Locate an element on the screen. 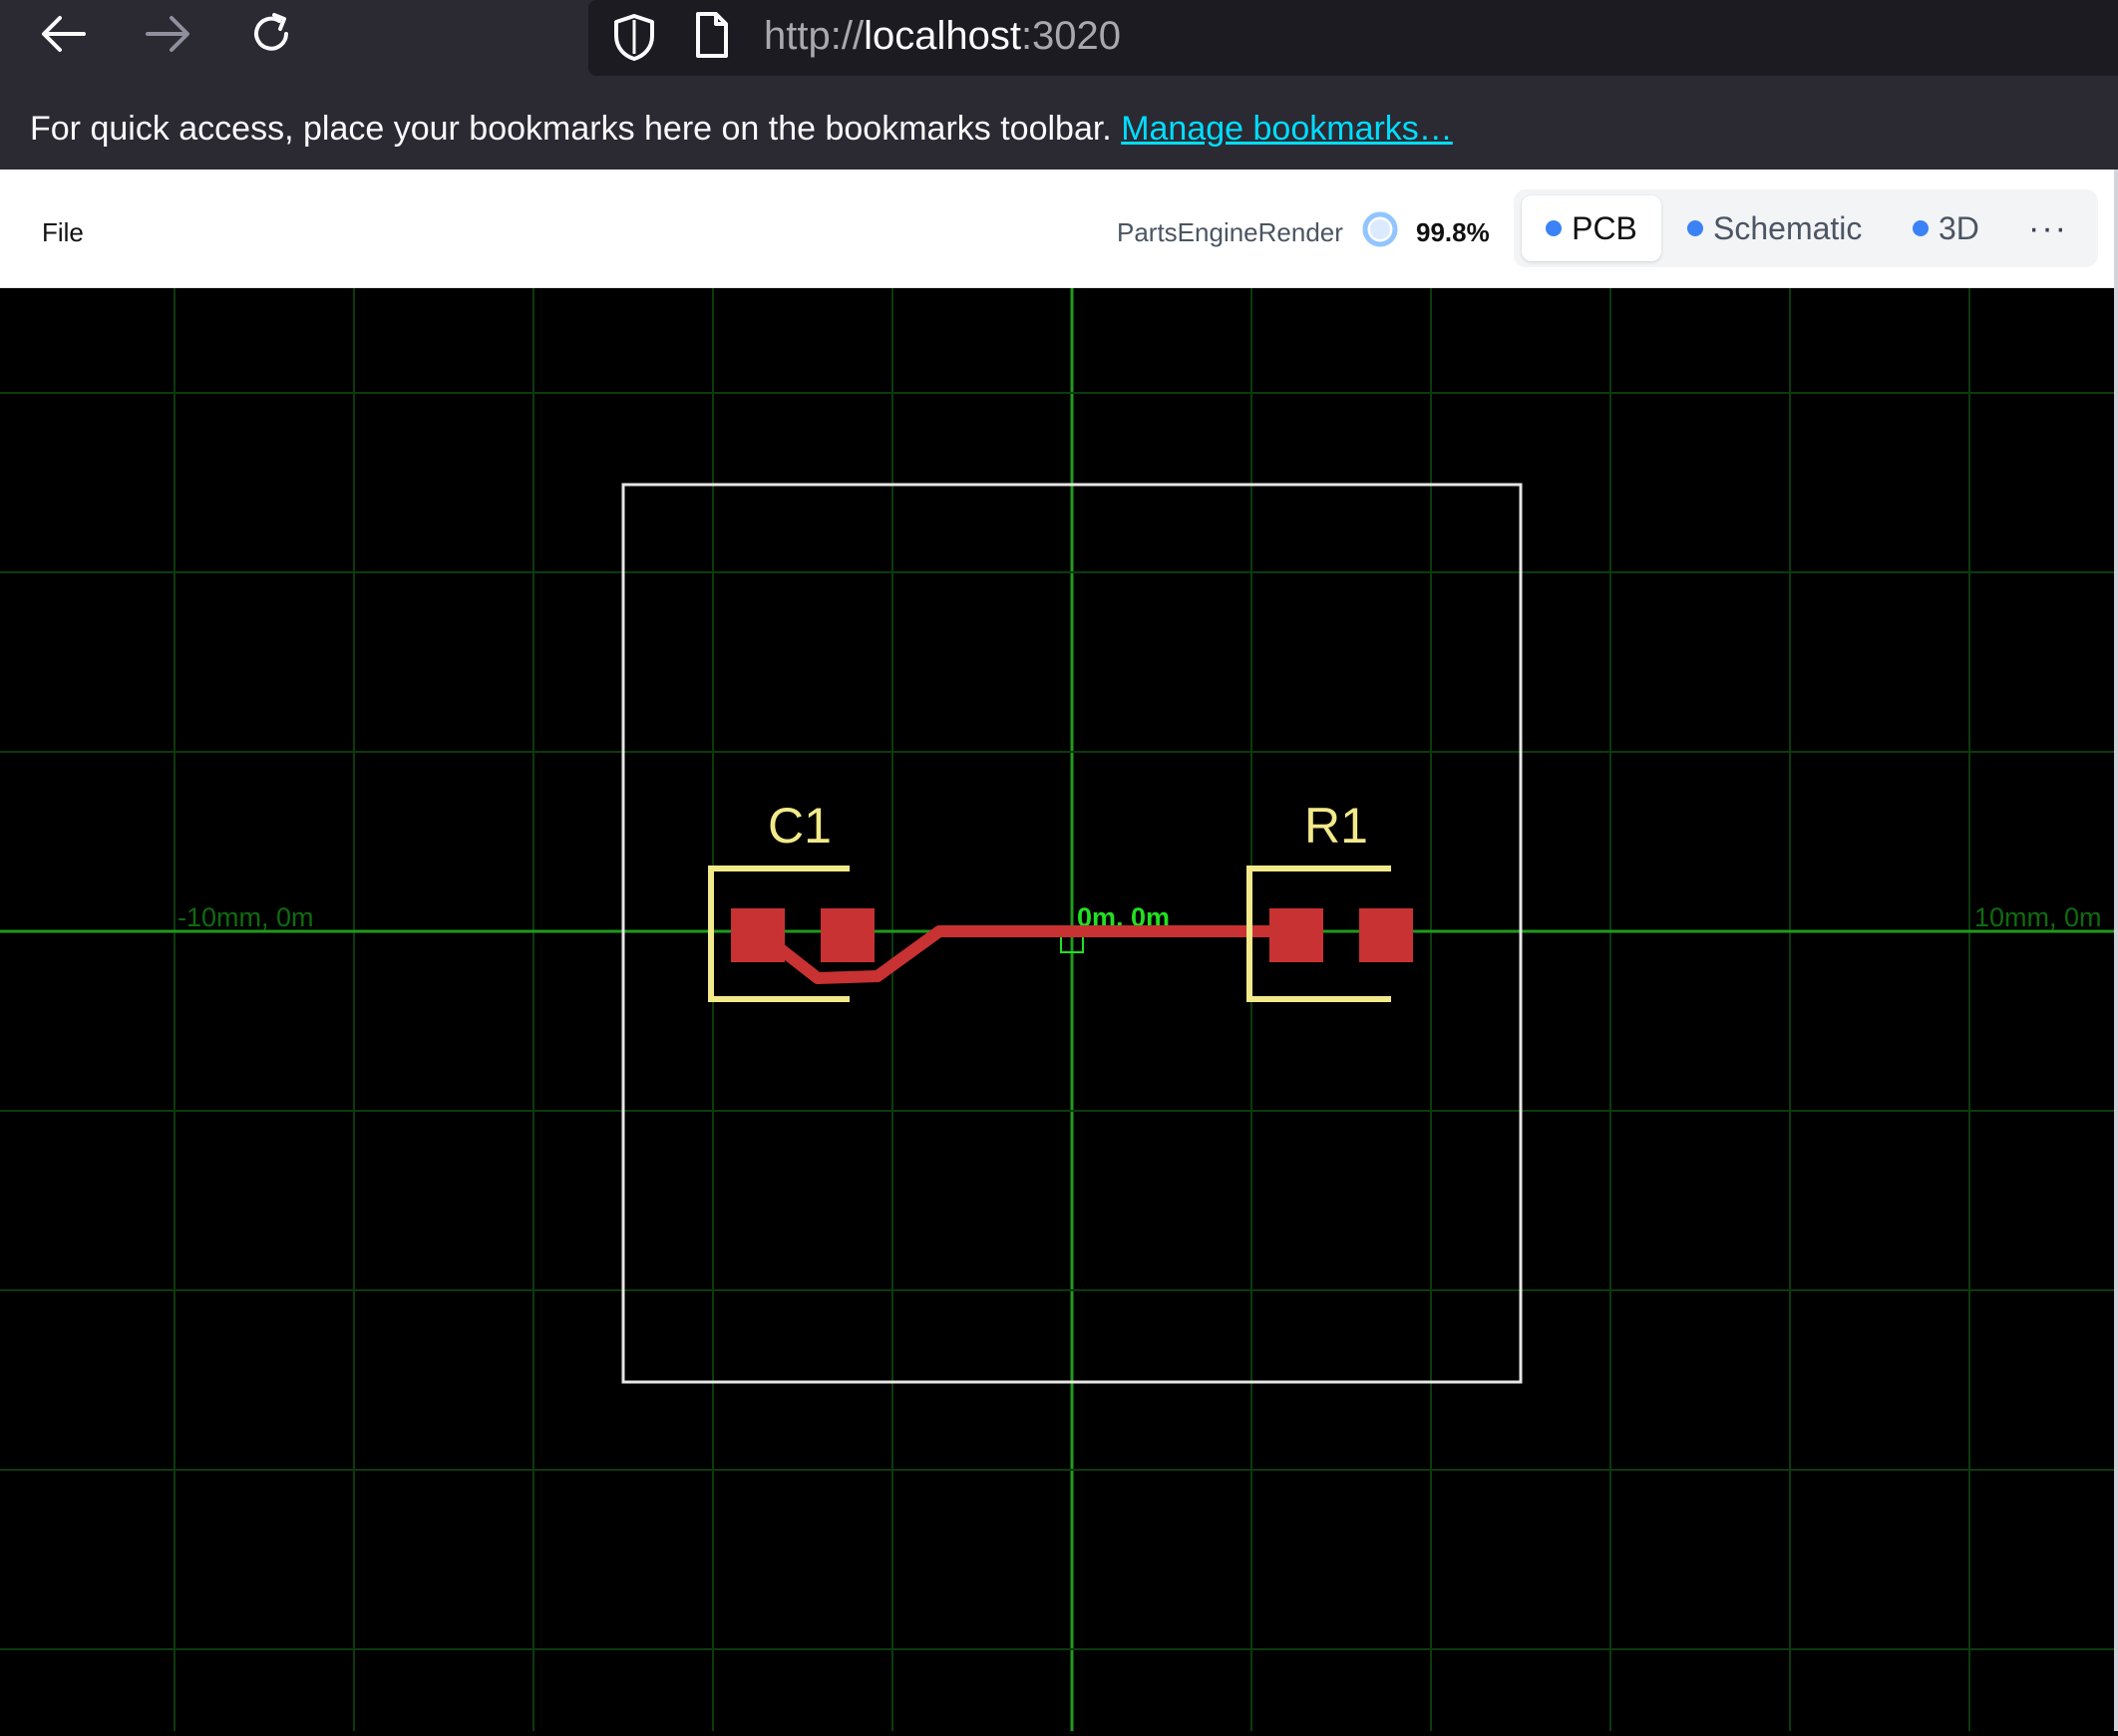  page-icon is located at coordinates (712, 35).